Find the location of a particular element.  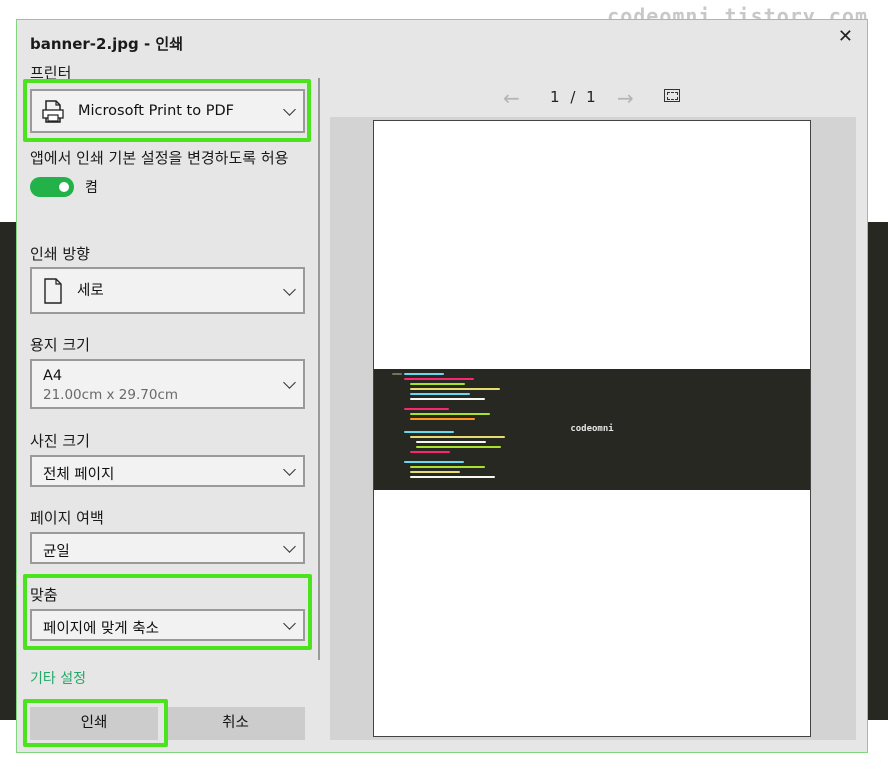

photo-size-label: 사진 크기 is located at coordinates (60, 441).